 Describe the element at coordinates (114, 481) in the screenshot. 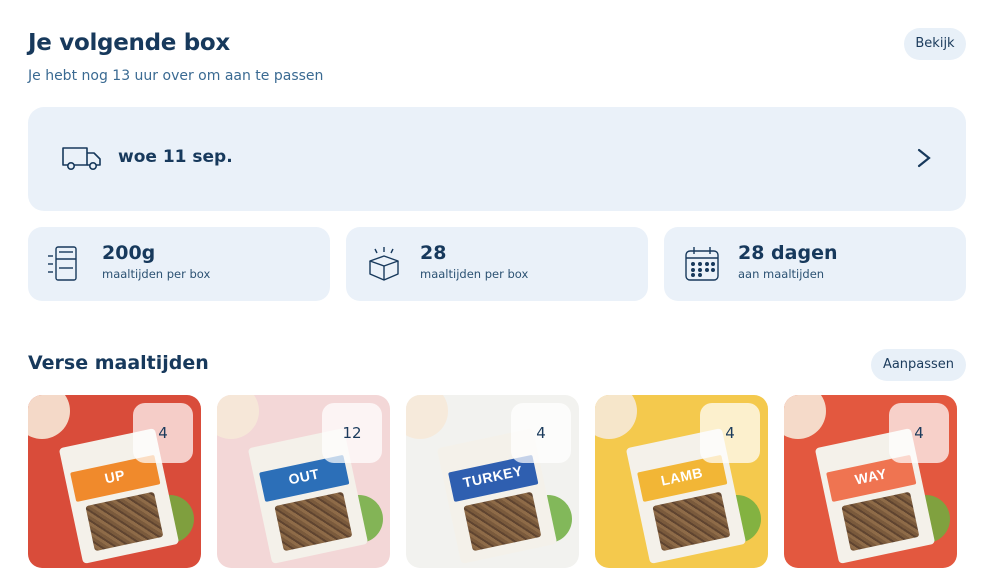

I see `meal-card: UP 4` at that location.